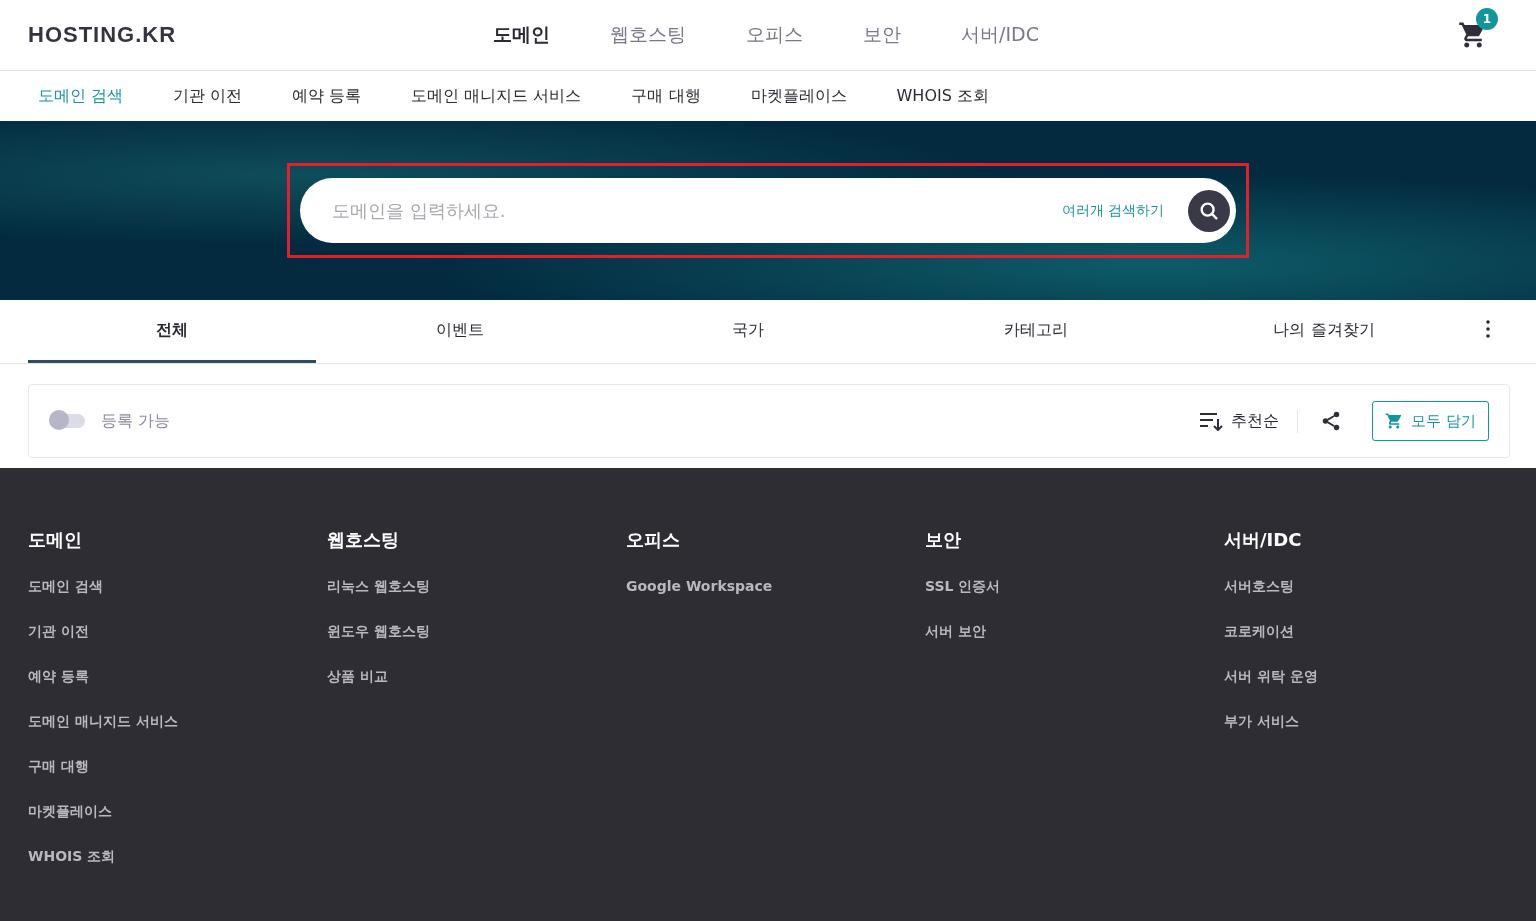  What do you see at coordinates (476, 677) in the screenshot?
I see `footer-link: 상품 비교` at bounding box center [476, 677].